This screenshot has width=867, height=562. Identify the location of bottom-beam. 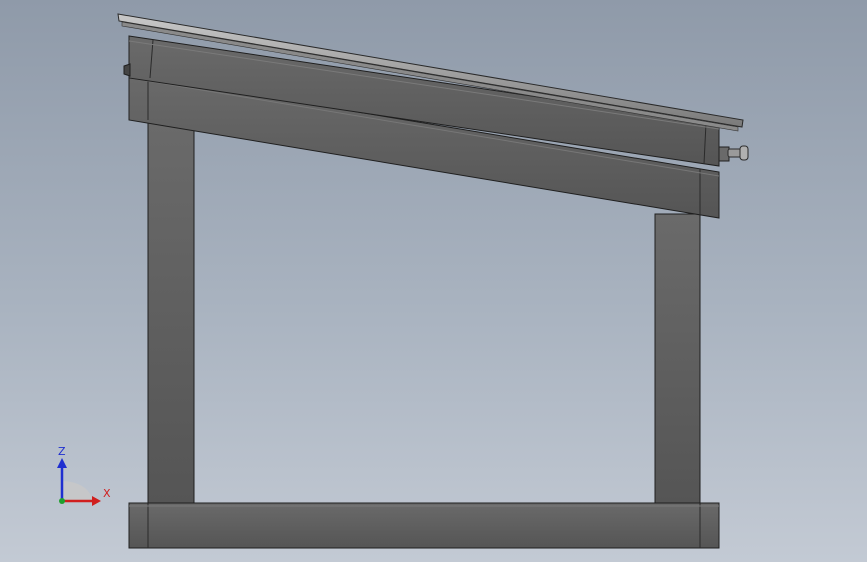
(424, 525).